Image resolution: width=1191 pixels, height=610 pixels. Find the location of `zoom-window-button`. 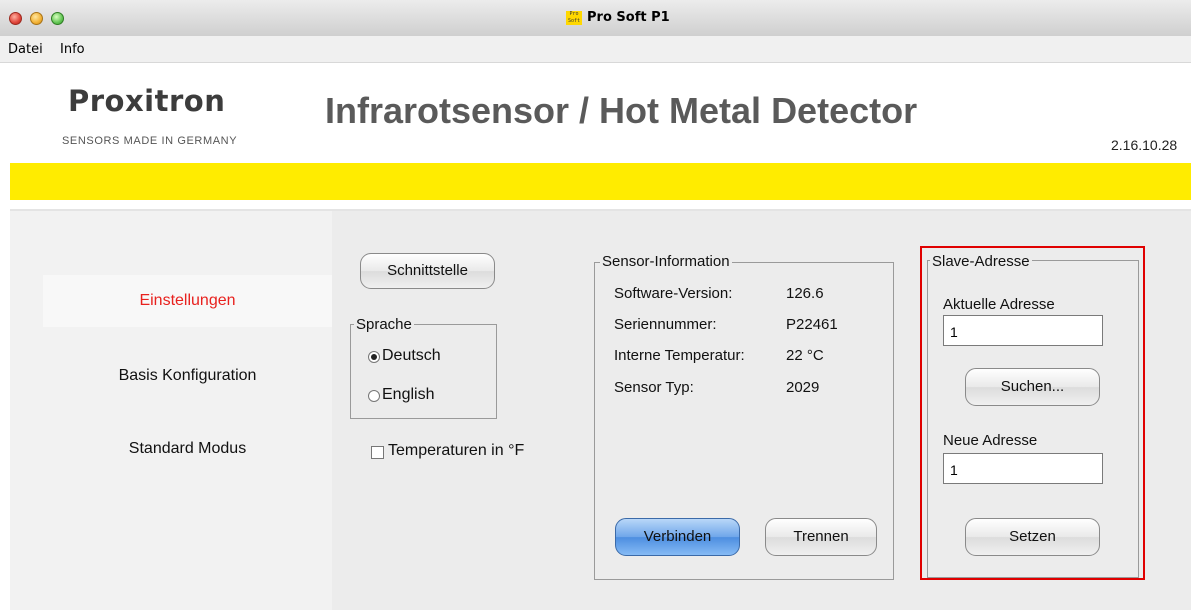

zoom-window-button is located at coordinates (57, 18).